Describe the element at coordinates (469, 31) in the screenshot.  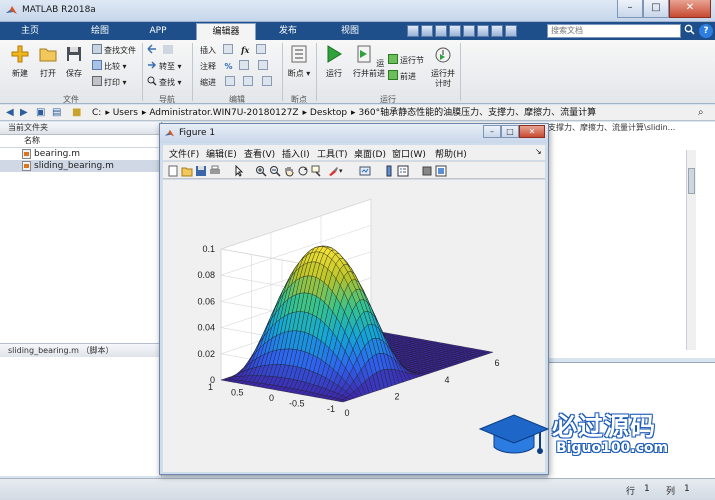
I see `undo-icon` at that location.